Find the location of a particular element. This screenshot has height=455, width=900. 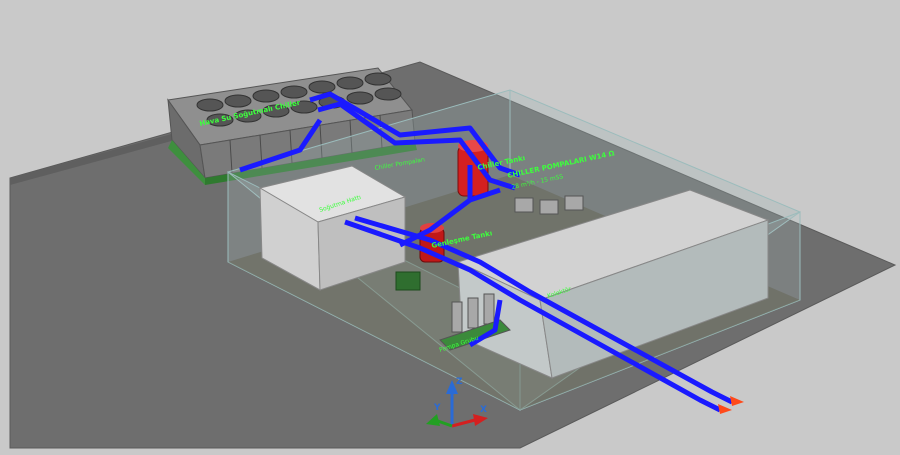

axis-label-z: Z is located at coordinates (459, 382).